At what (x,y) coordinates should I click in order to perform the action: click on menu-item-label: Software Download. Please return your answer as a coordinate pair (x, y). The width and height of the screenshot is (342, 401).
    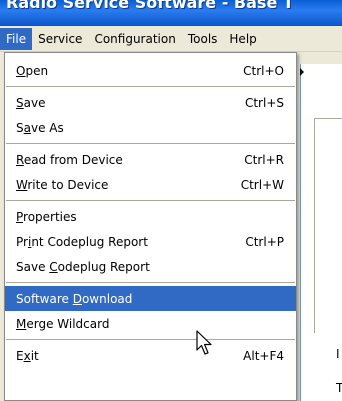
    Looking at the image, I should click on (74, 298).